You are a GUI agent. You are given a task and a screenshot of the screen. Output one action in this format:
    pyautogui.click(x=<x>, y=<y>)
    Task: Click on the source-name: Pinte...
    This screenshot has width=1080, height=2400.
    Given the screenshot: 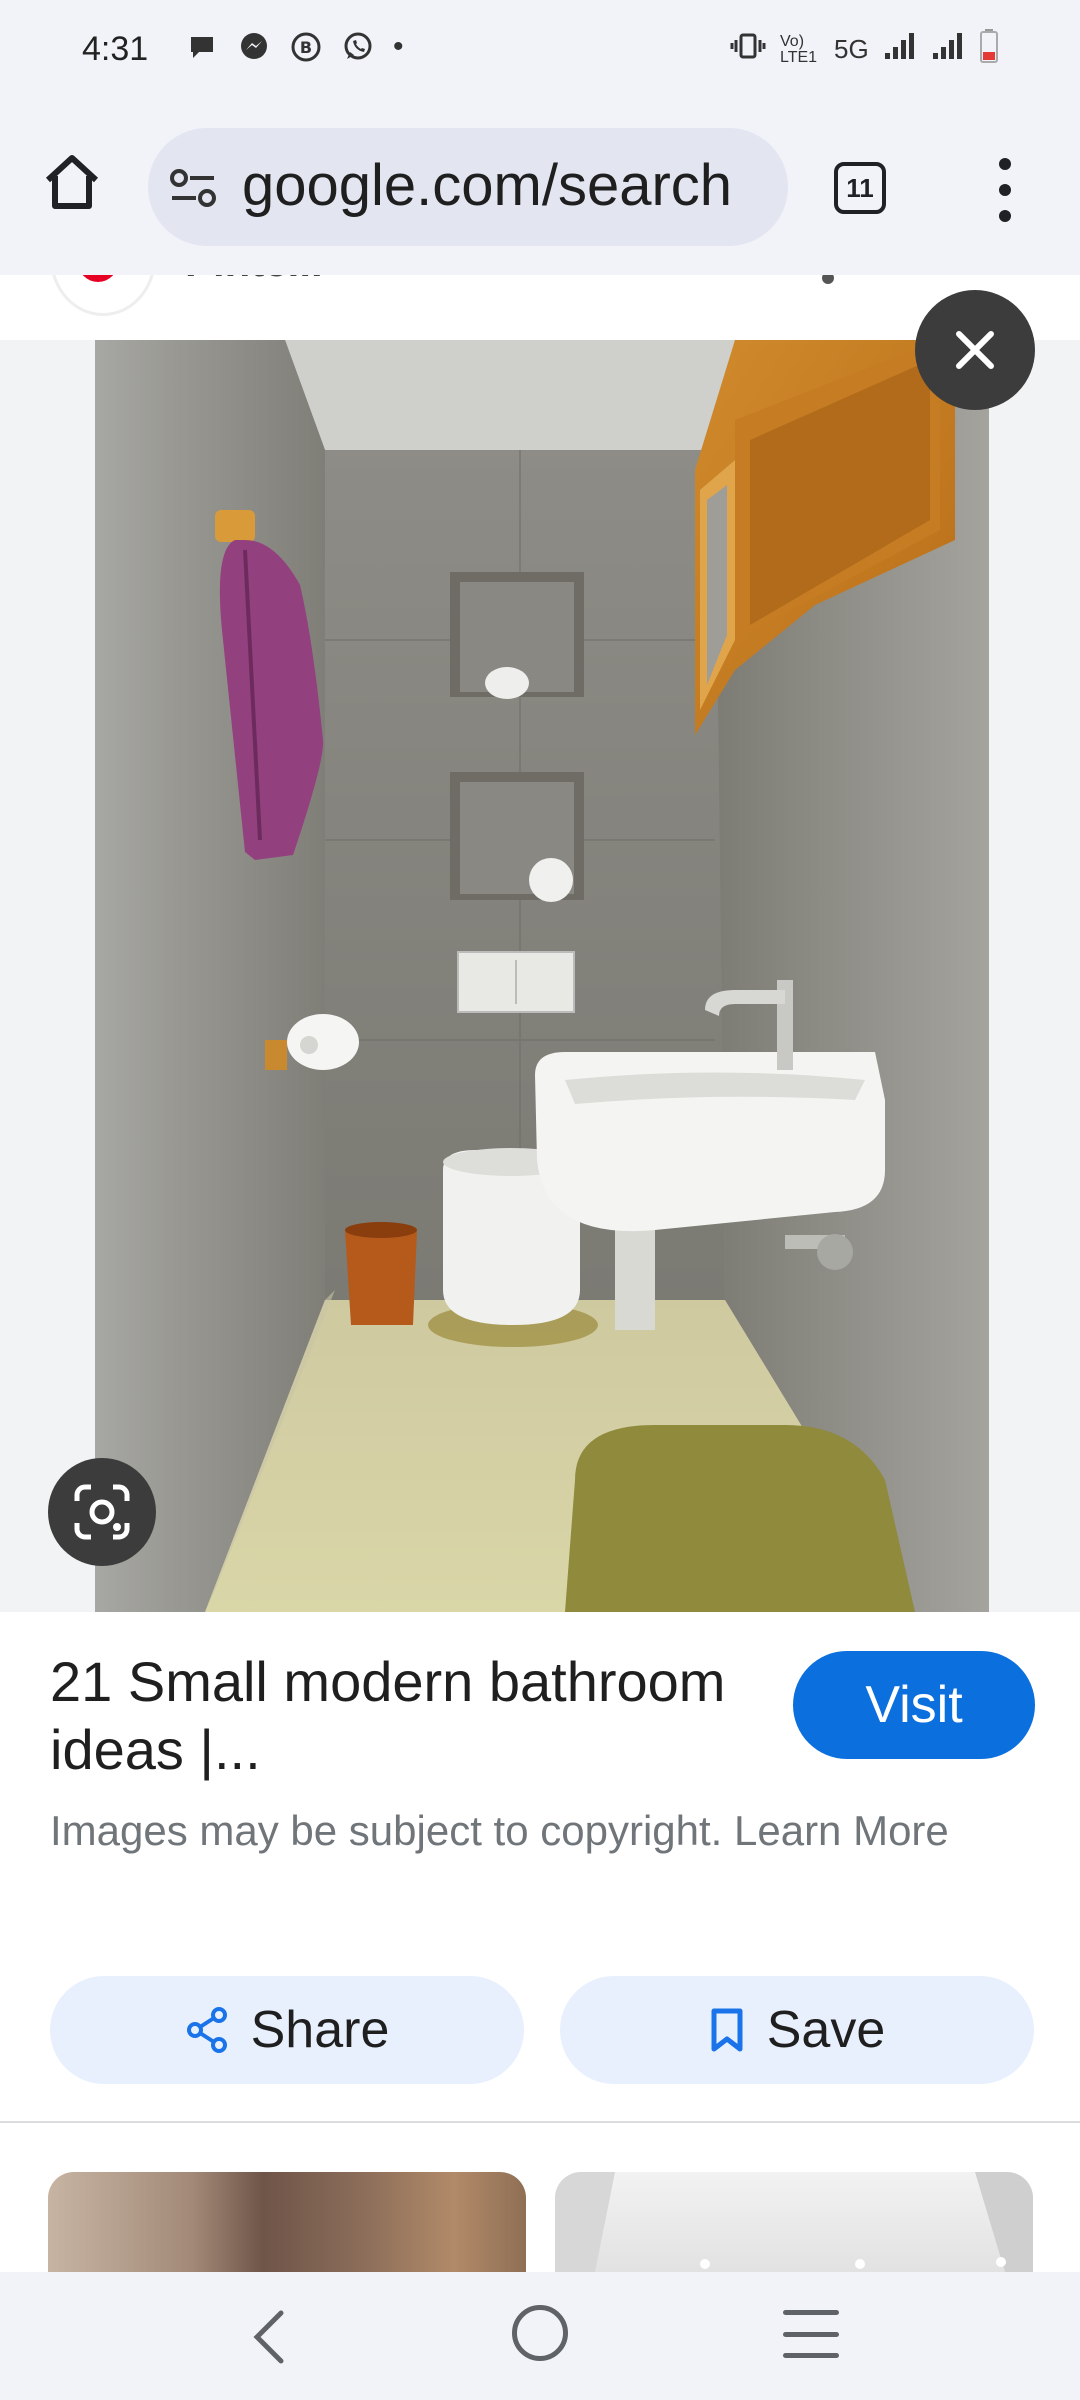 What is the action you would take?
    pyautogui.click(x=254, y=280)
    